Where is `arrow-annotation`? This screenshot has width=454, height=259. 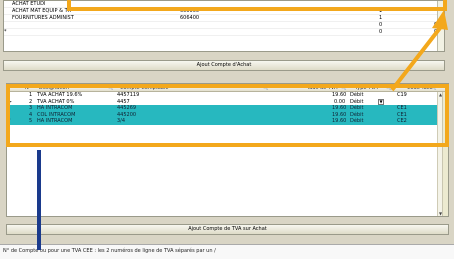
arrow-annotation is located at coordinates (419, 51).